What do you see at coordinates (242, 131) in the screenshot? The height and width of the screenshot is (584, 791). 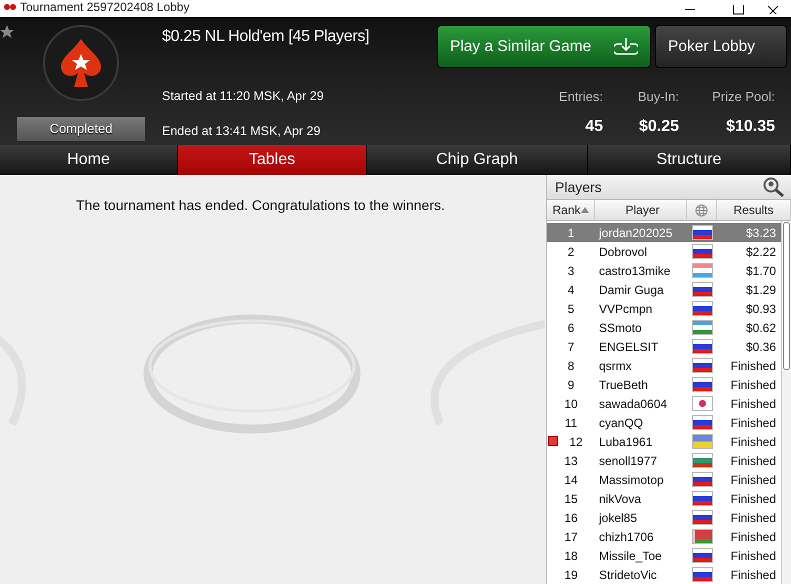 I see `end-time: Ended at 13:41 MSK, Apr 29` at bounding box center [242, 131].